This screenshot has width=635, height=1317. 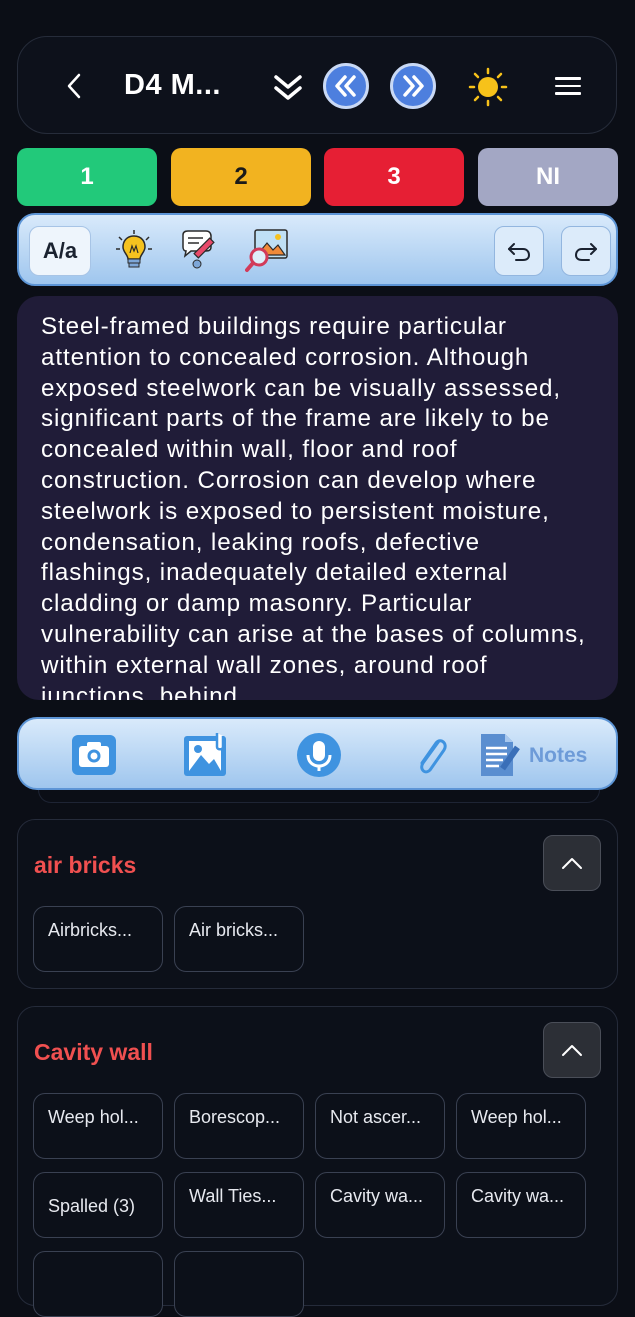 What do you see at coordinates (241, 177) in the screenshot?
I see `rating-2-button: 2` at bounding box center [241, 177].